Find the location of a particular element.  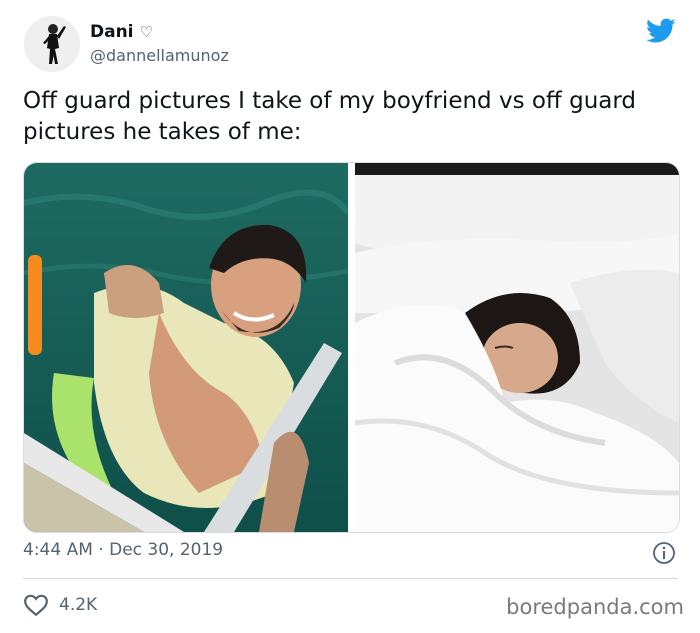

tweet-timestamp: 4:44 AM · Dec 30, 2019 is located at coordinates (123, 550).